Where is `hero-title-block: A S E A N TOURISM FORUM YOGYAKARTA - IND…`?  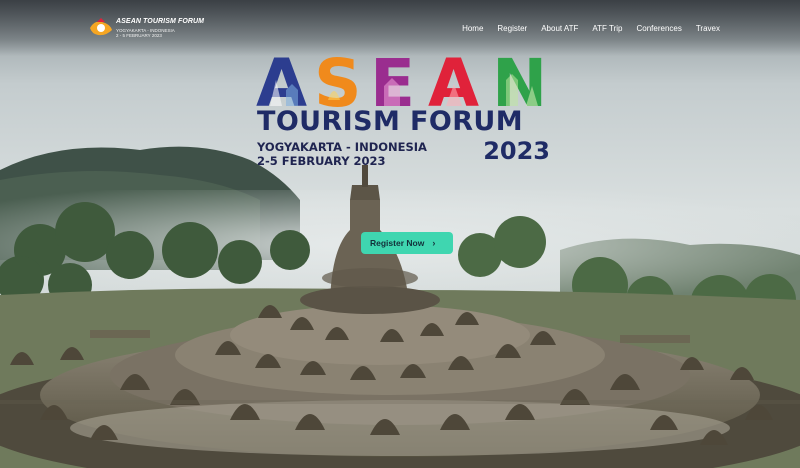
hero-title-block: A S E A N TOURISM FORUM YOGYAKARTA - IND… is located at coordinates (406, 110).